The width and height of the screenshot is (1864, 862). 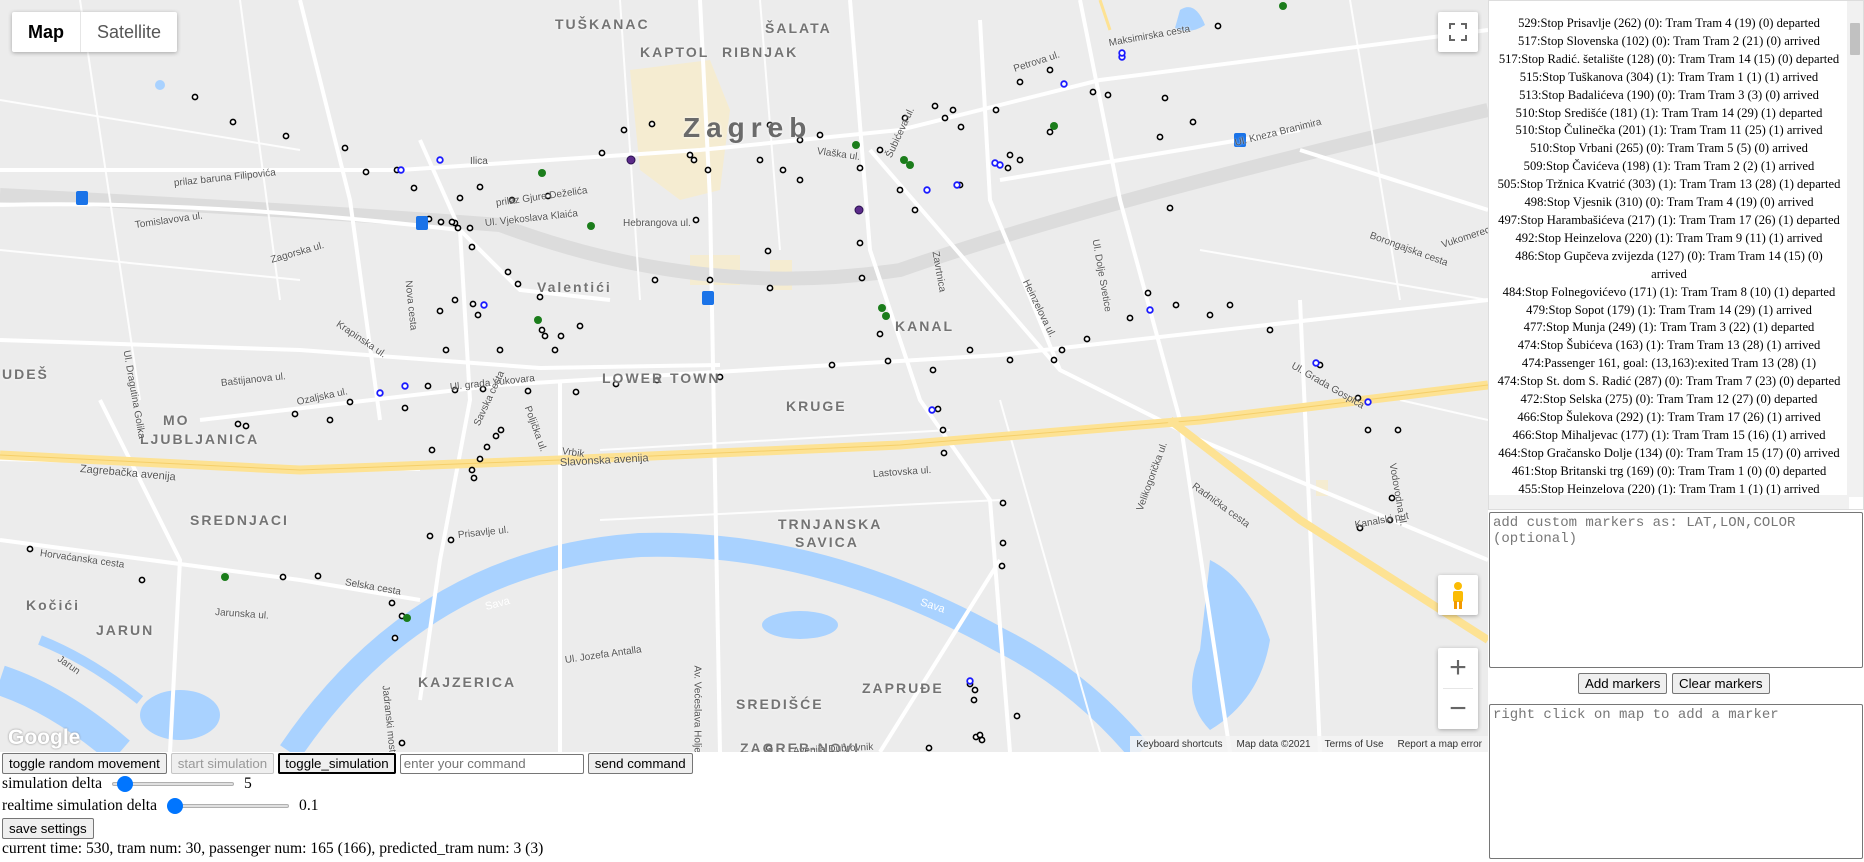 What do you see at coordinates (1676, 781) in the screenshot?
I see `right-click-marker-textarea` at bounding box center [1676, 781].